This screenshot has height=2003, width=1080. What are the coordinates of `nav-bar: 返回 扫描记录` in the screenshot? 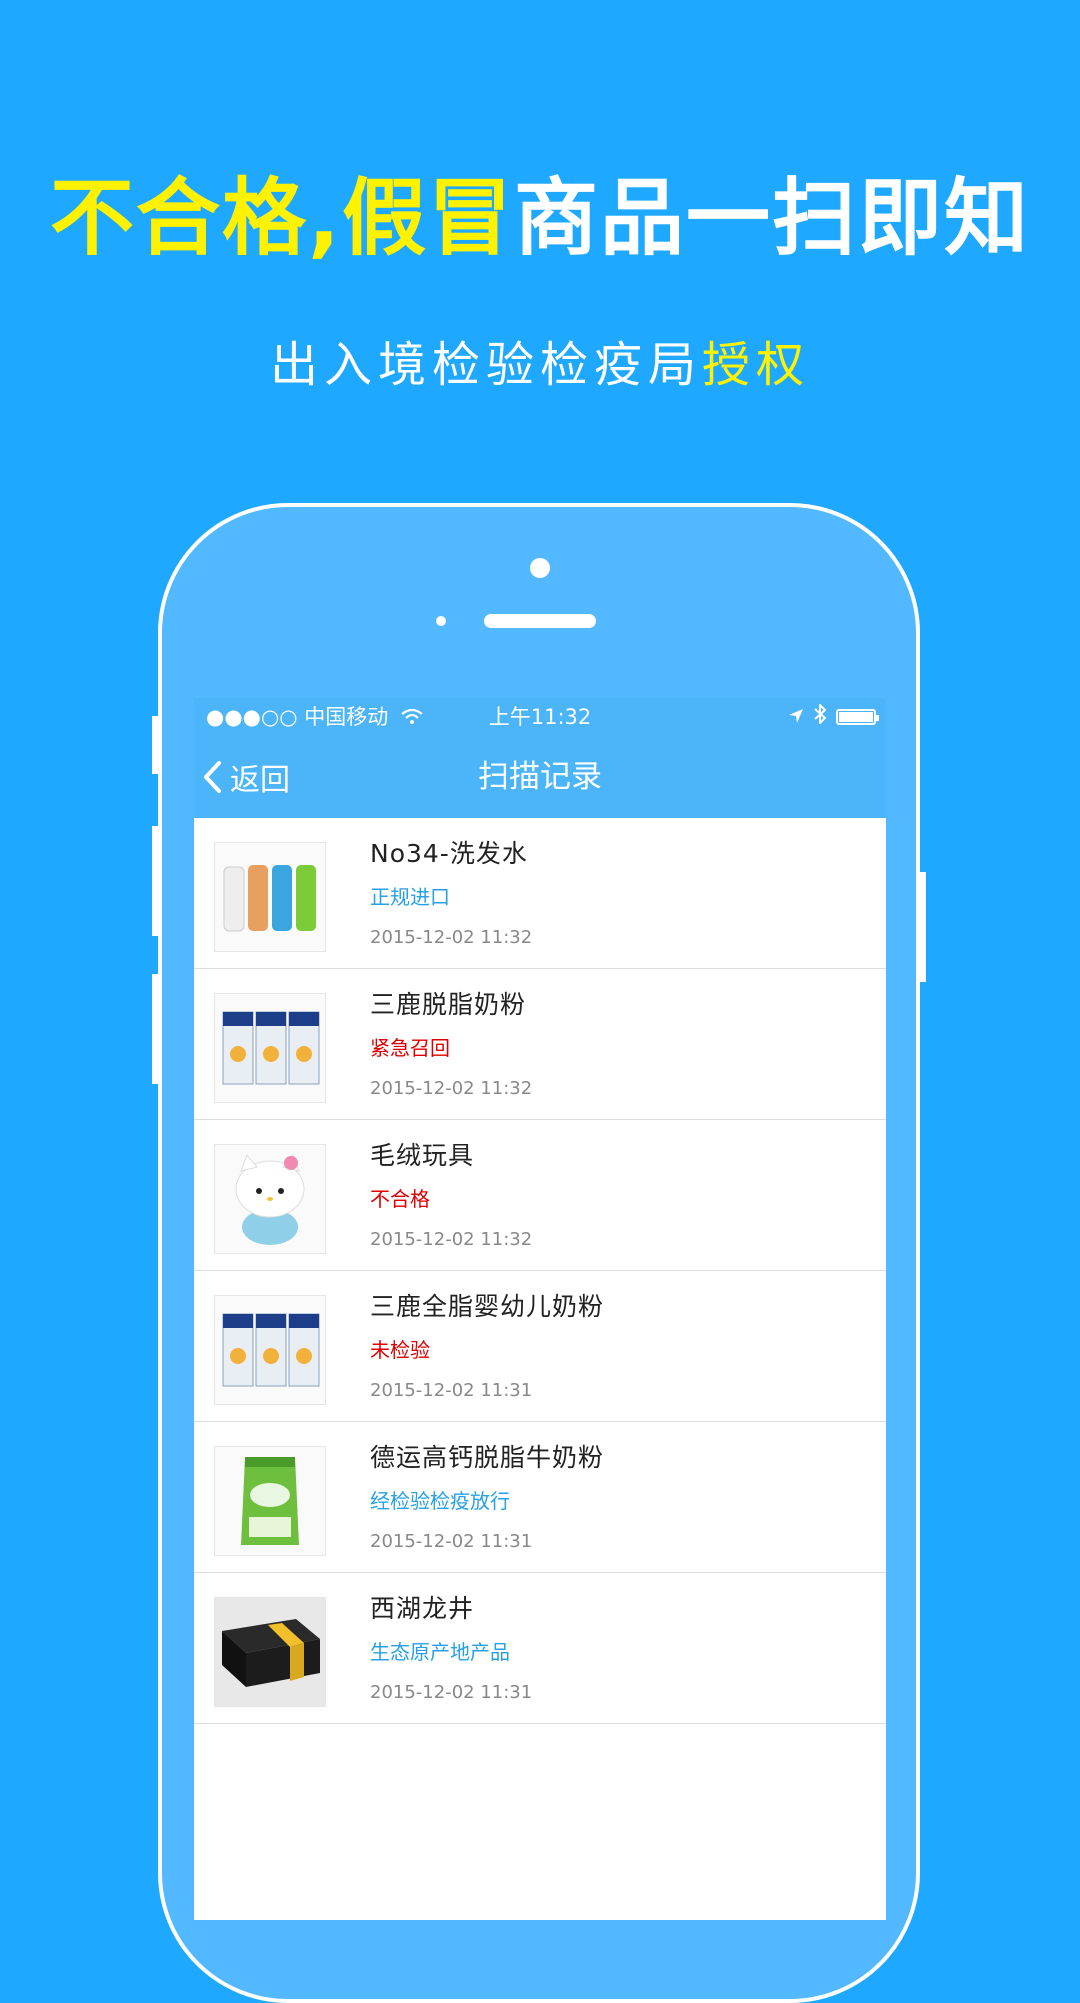 It's located at (540, 777).